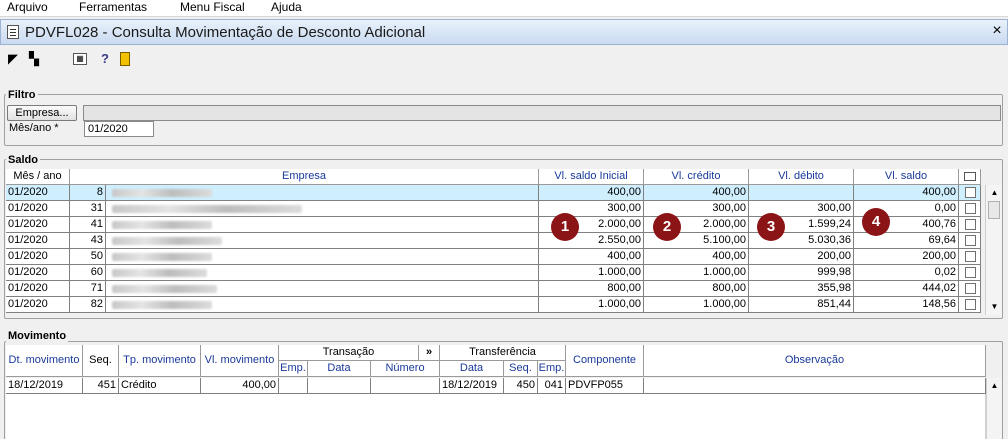 The width and height of the screenshot is (1008, 439). I want to click on debito-cell: 200,00, so click(801, 257).